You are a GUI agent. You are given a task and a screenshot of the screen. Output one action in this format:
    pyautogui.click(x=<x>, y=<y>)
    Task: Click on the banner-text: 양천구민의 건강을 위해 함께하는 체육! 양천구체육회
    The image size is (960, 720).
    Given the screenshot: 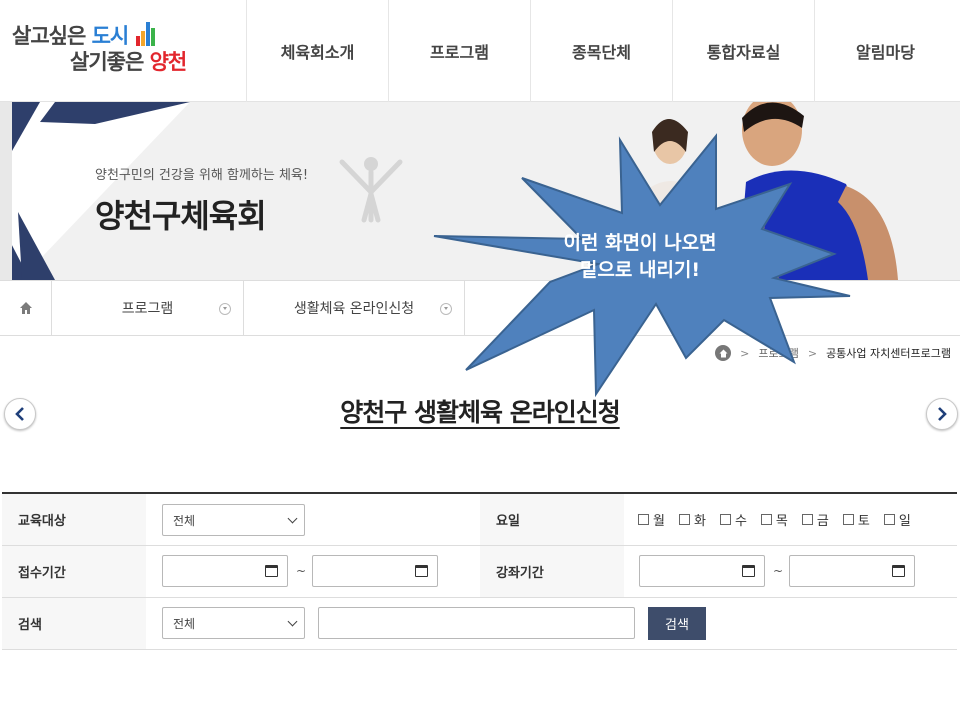 What is the action you would take?
    pyautogui.click(x=201, y=200)
    